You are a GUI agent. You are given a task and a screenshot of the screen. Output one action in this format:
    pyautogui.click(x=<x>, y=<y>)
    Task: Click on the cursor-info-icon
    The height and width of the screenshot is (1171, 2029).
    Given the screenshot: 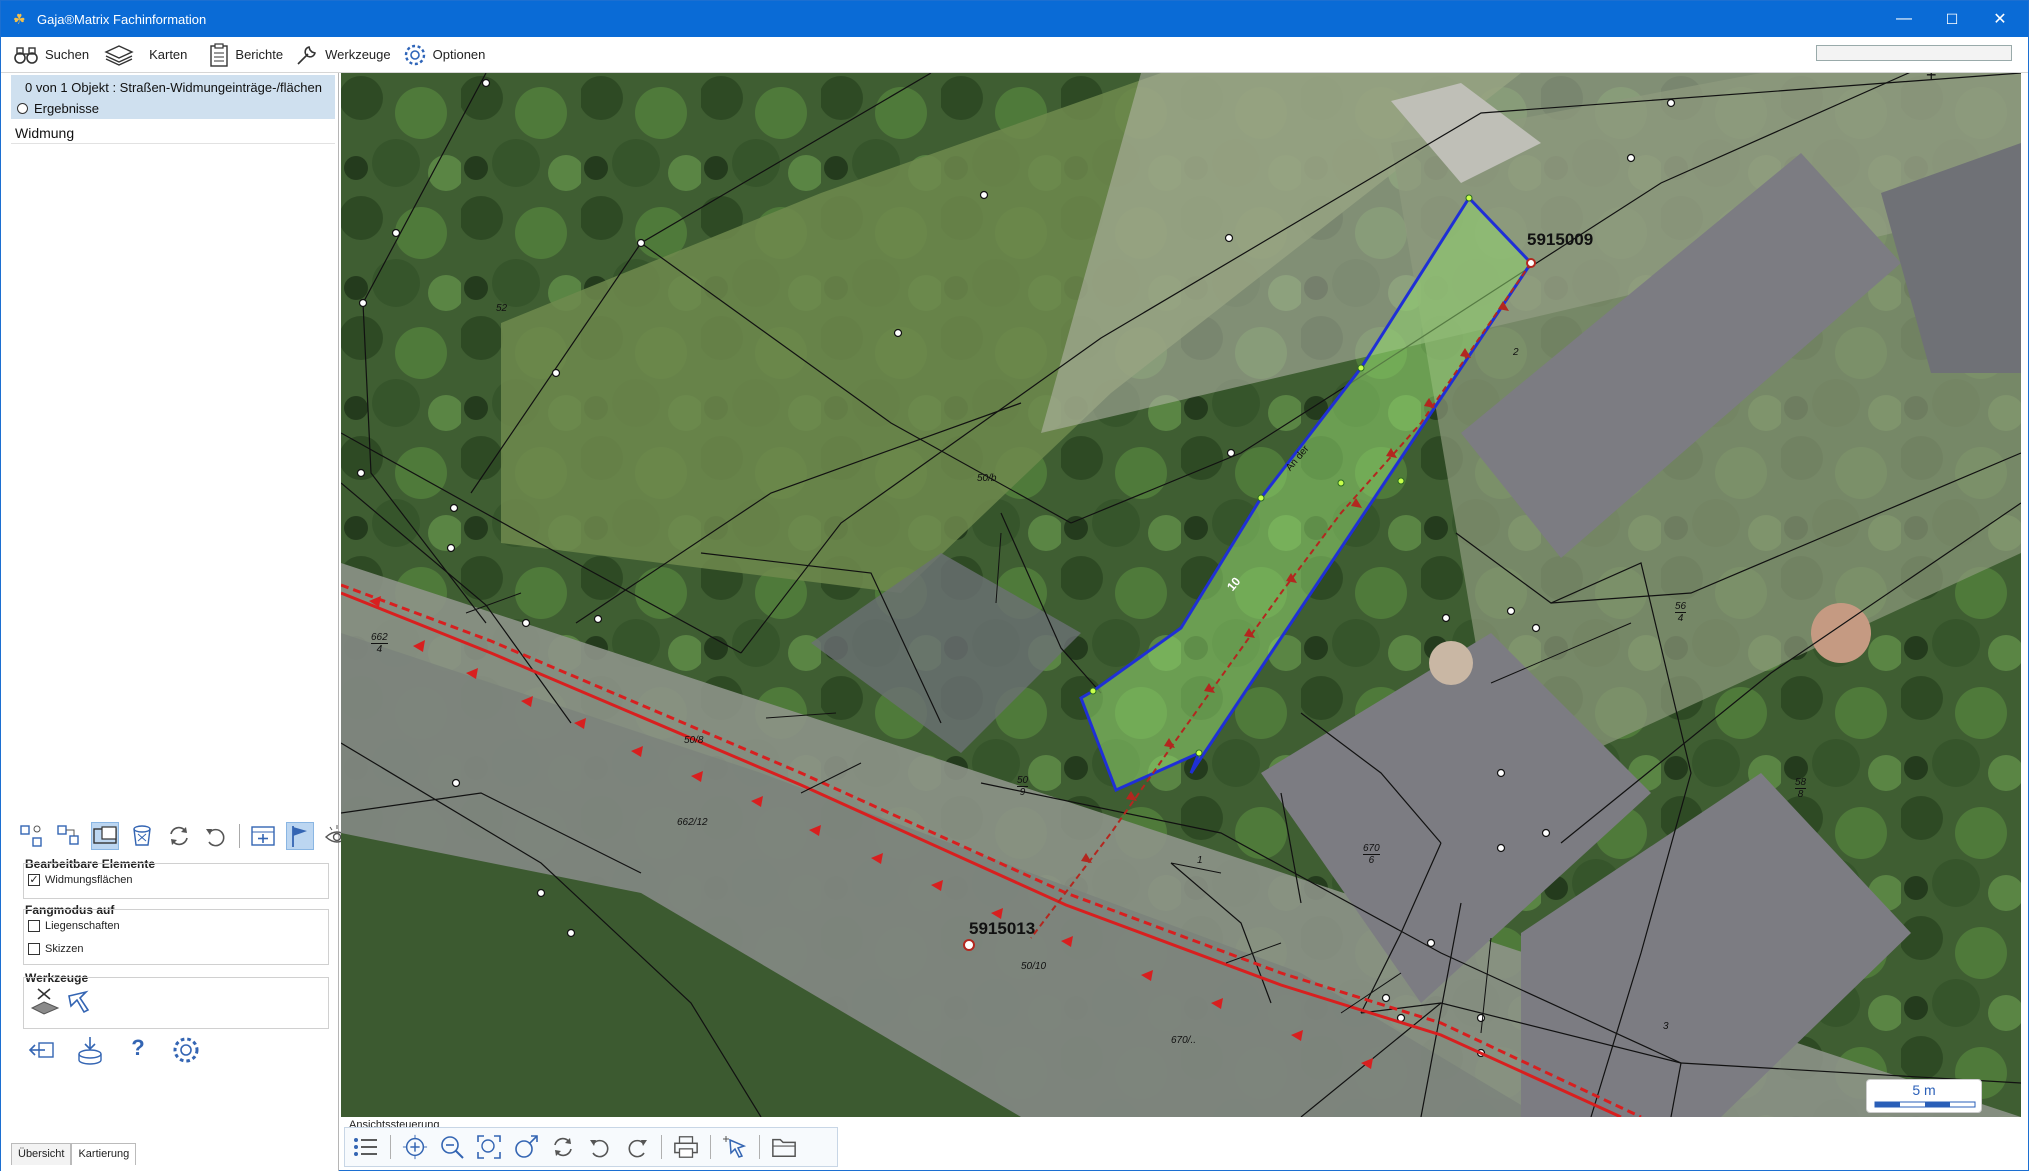 What is the action you would take?
    pyautogui.click(x=735, y=1147)
    